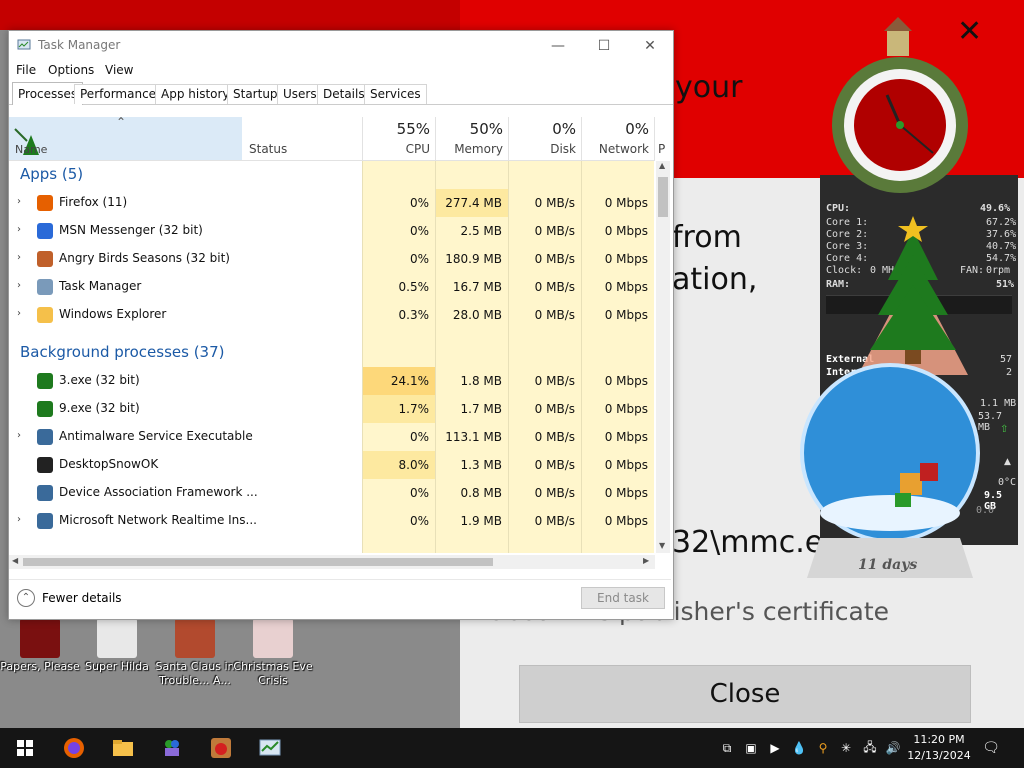 The height and width of the screenshot is (768, 1024). What do you see at coordinates (332, 315) in the screenshot?
I see `process-row: › Windows Explorer 0.3% 28.0 MB 0 MB/s 0 Mbps` at bounding box center [332, 315].